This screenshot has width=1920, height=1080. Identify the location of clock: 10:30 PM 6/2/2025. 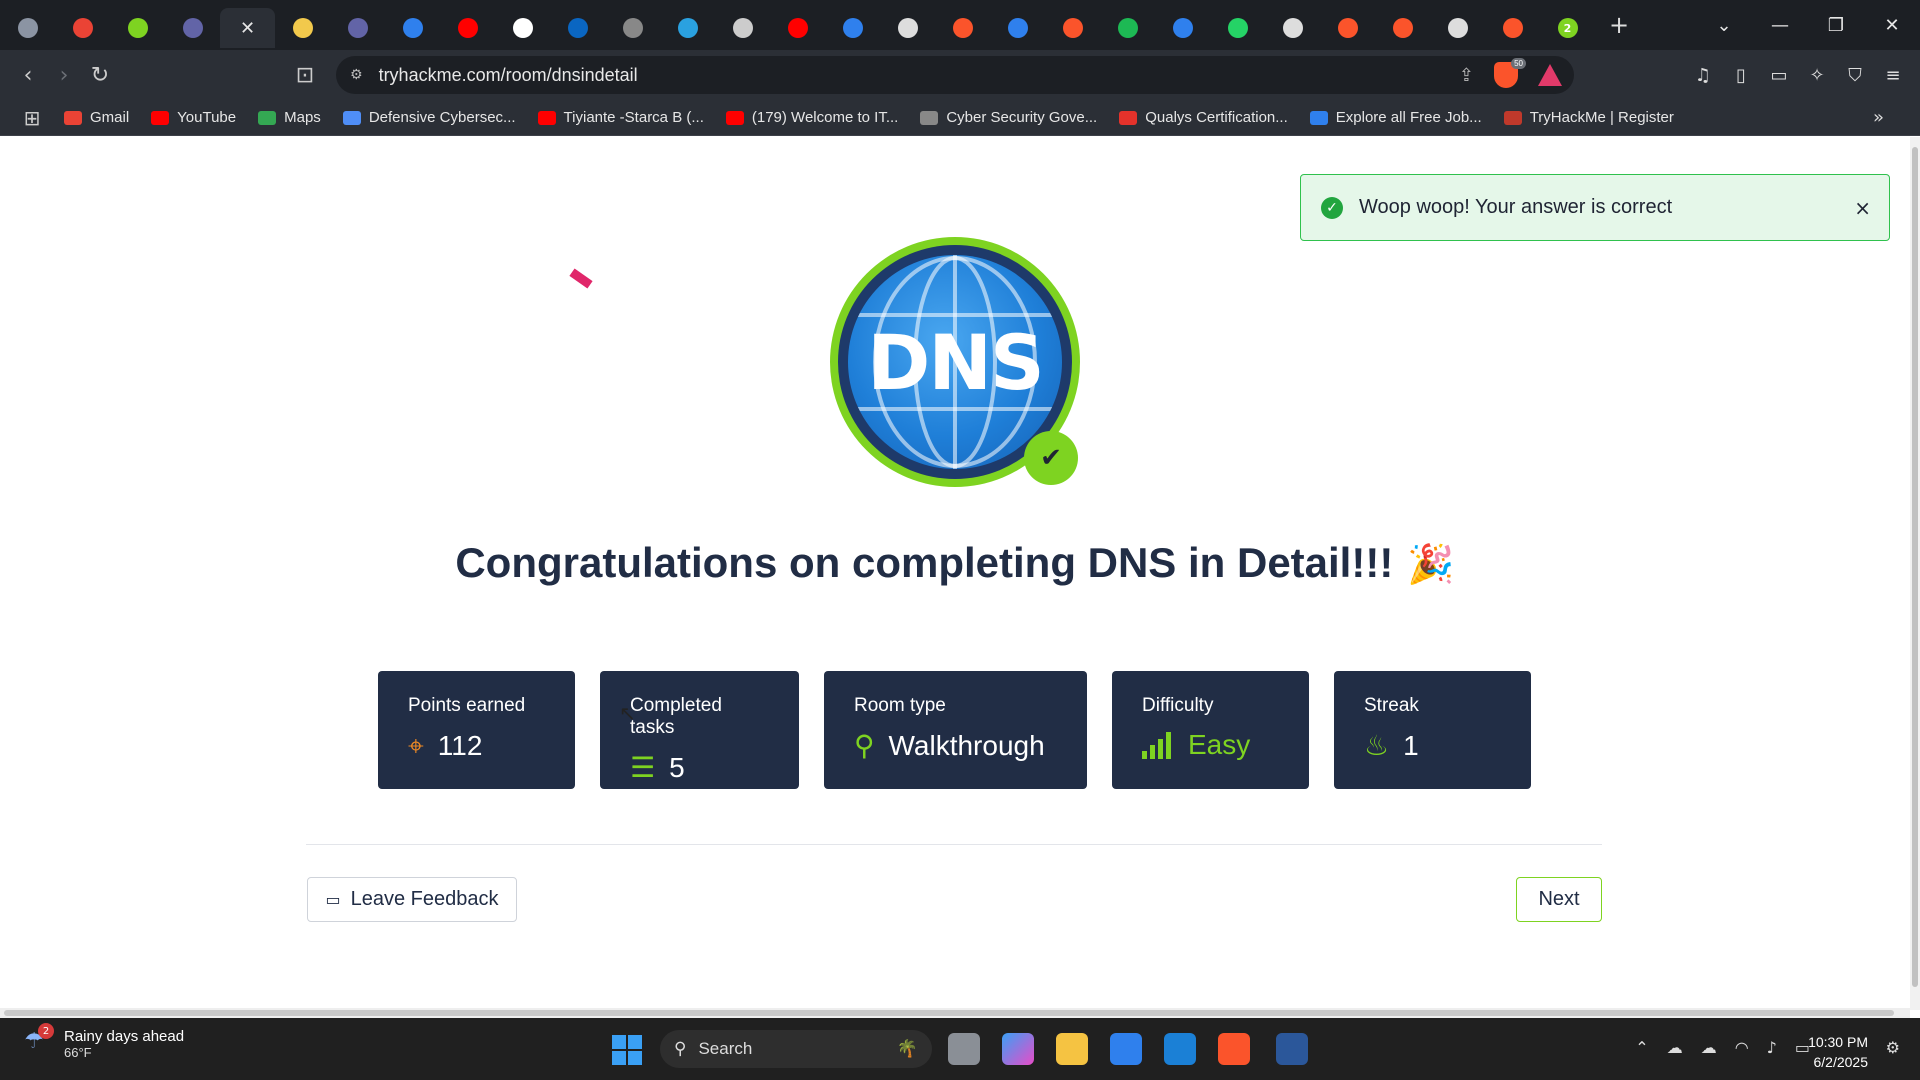
(1838, 1052).